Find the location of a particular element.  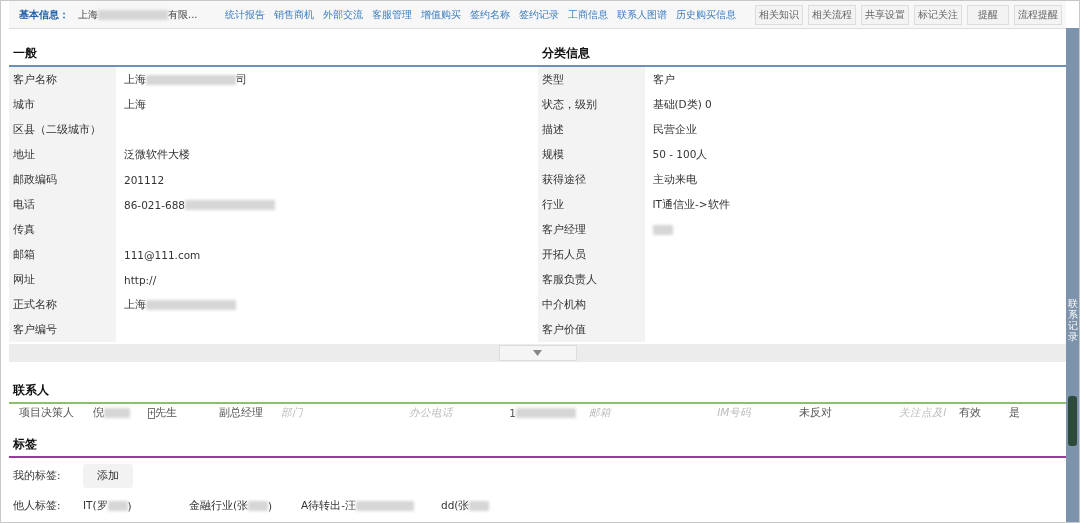

field-label: 电话 is located at coordinates (62, 204).